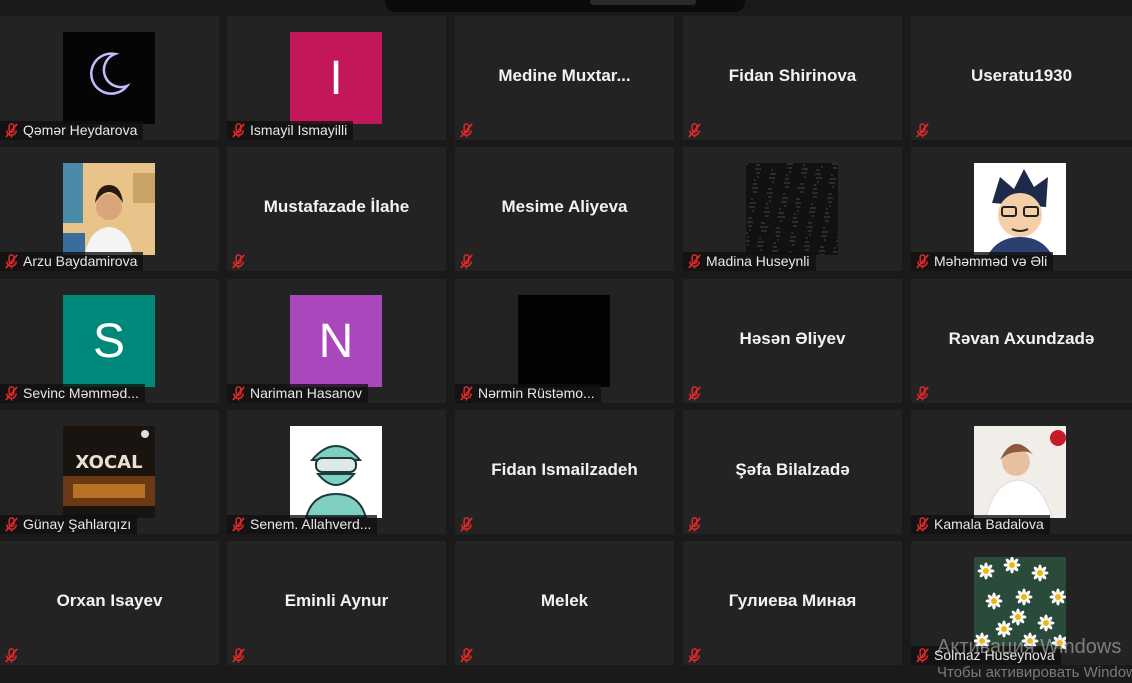  I want to click on participant-tile: Şəfa Bilalzadə, so click(792, 472).